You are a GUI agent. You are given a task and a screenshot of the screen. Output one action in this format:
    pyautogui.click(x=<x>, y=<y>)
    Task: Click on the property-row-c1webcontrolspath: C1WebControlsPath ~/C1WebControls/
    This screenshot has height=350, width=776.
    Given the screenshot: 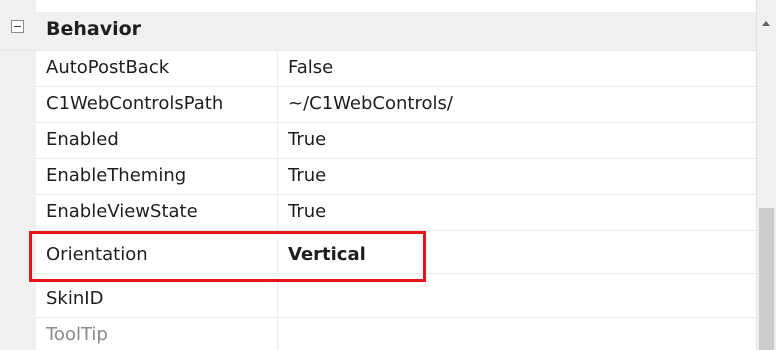 What is the action you would take?
    pyautogui.click(x=396, y=105)
    